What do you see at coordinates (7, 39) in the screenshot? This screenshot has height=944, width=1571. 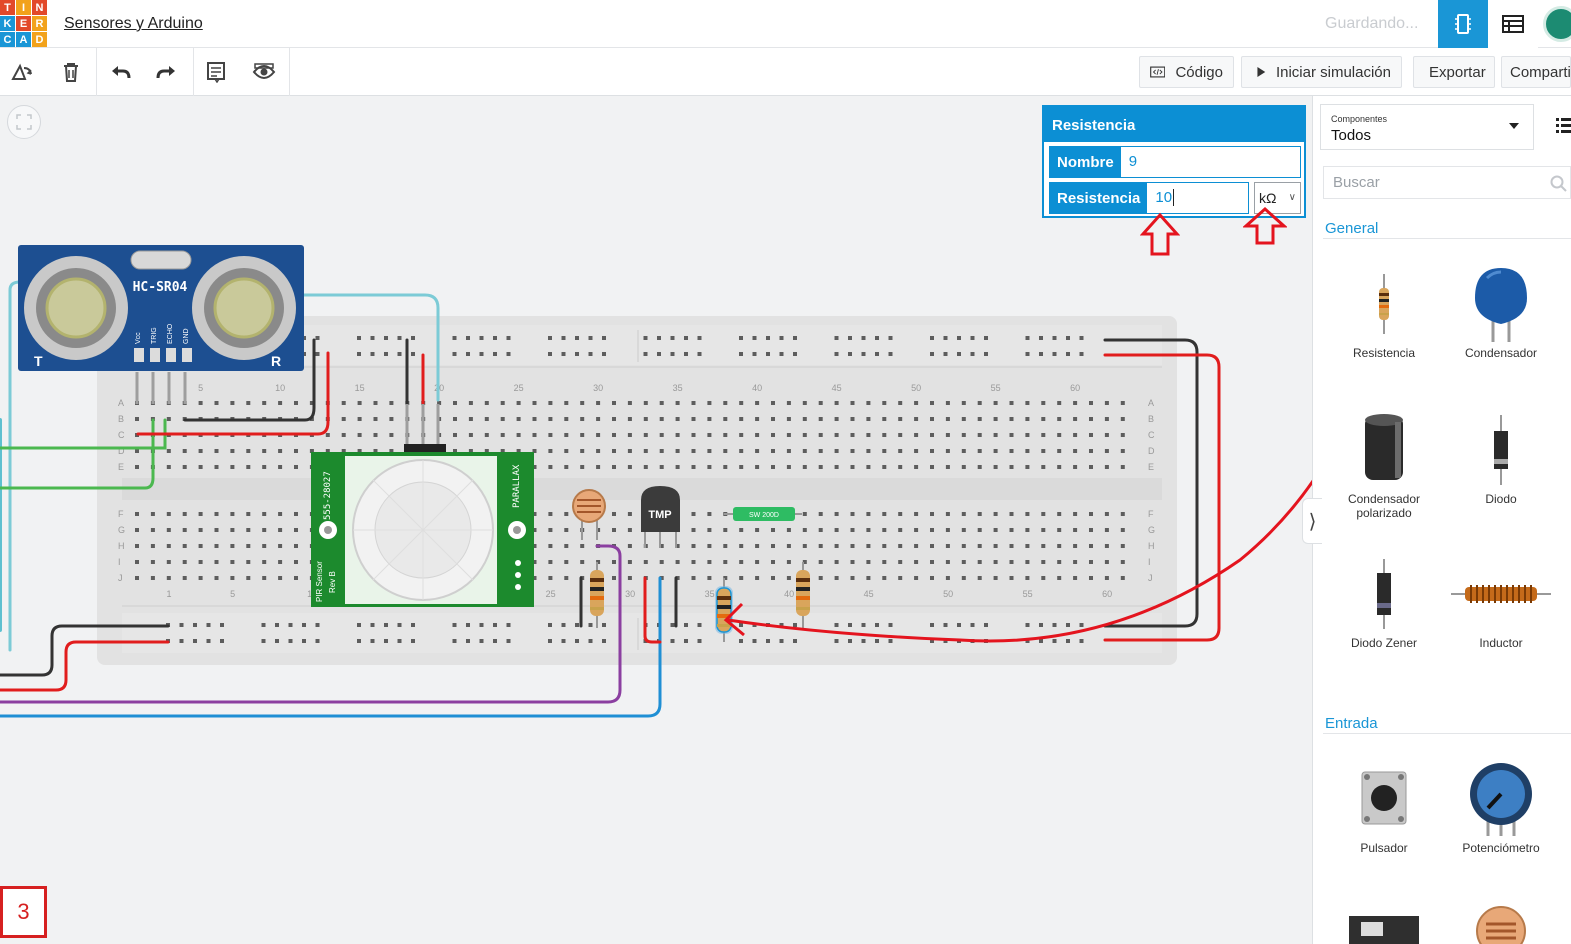 I see `logo-tile: C` at bounding box center [7, 39].